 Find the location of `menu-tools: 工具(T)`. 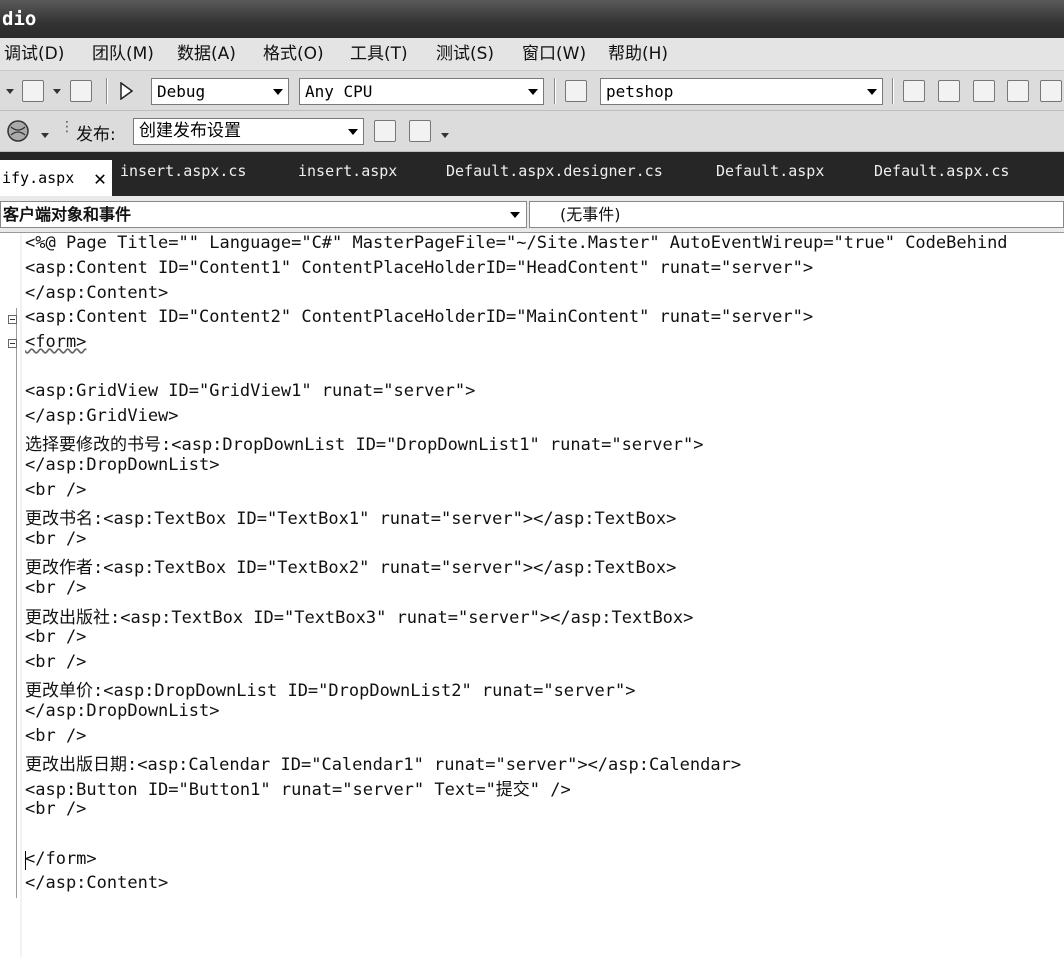

menu-tools: 工具(T) is located at coordinates (379, 54).